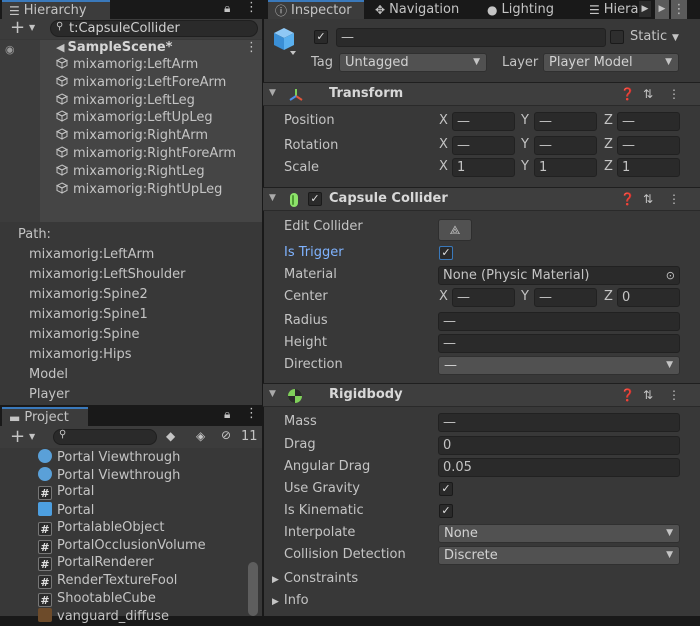 The width and height of the screenshot is (700, 626). What do you see at coordinates (10, 49) in the screenshot?
I see `visibility-eye-icon: ◉` at bounding box center [10, 49].